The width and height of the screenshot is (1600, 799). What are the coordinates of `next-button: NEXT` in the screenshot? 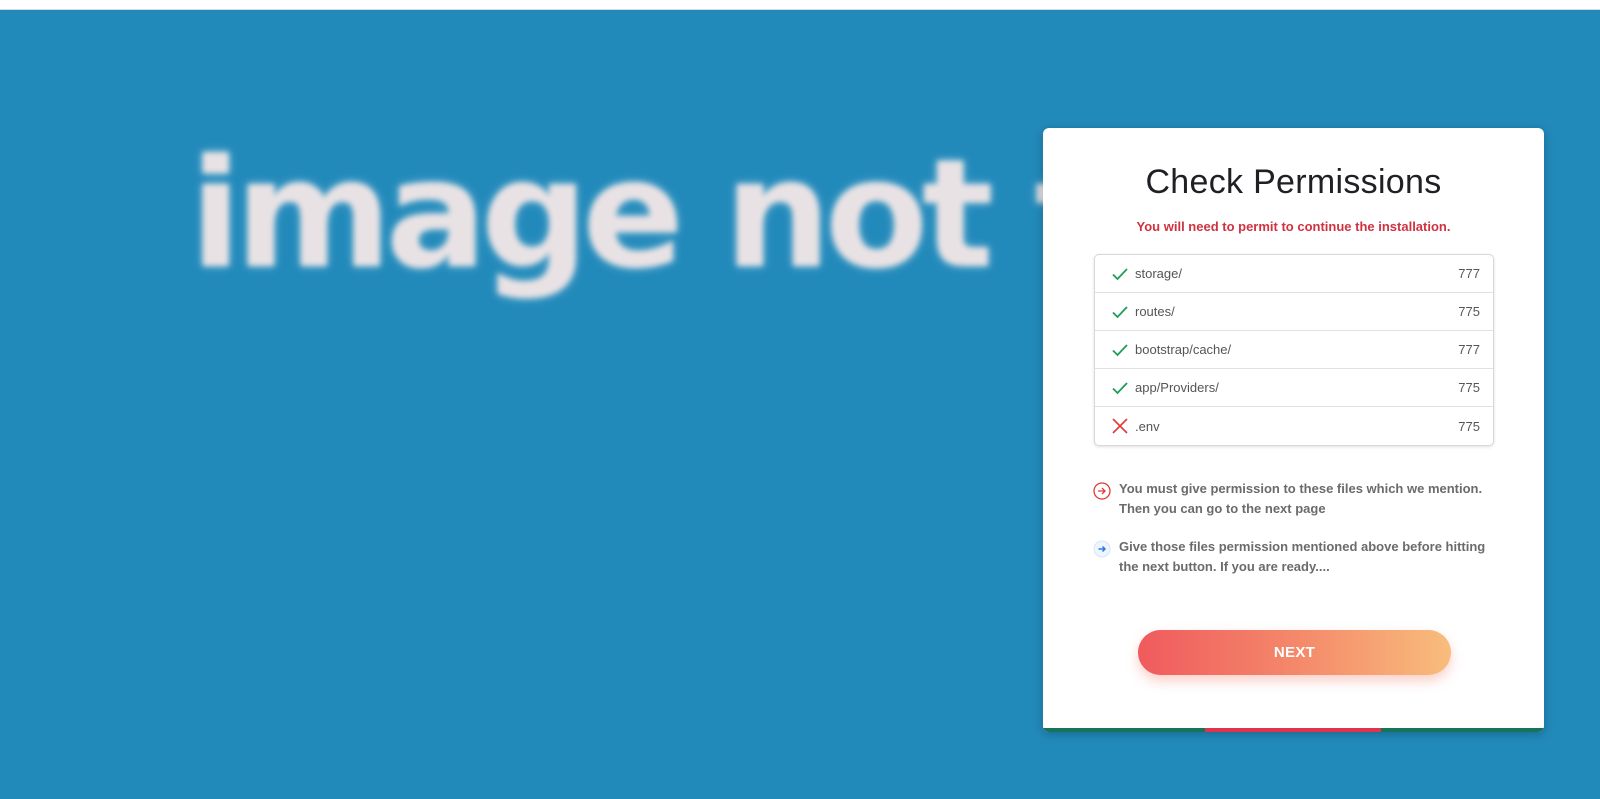 It's located at (1294, 652).